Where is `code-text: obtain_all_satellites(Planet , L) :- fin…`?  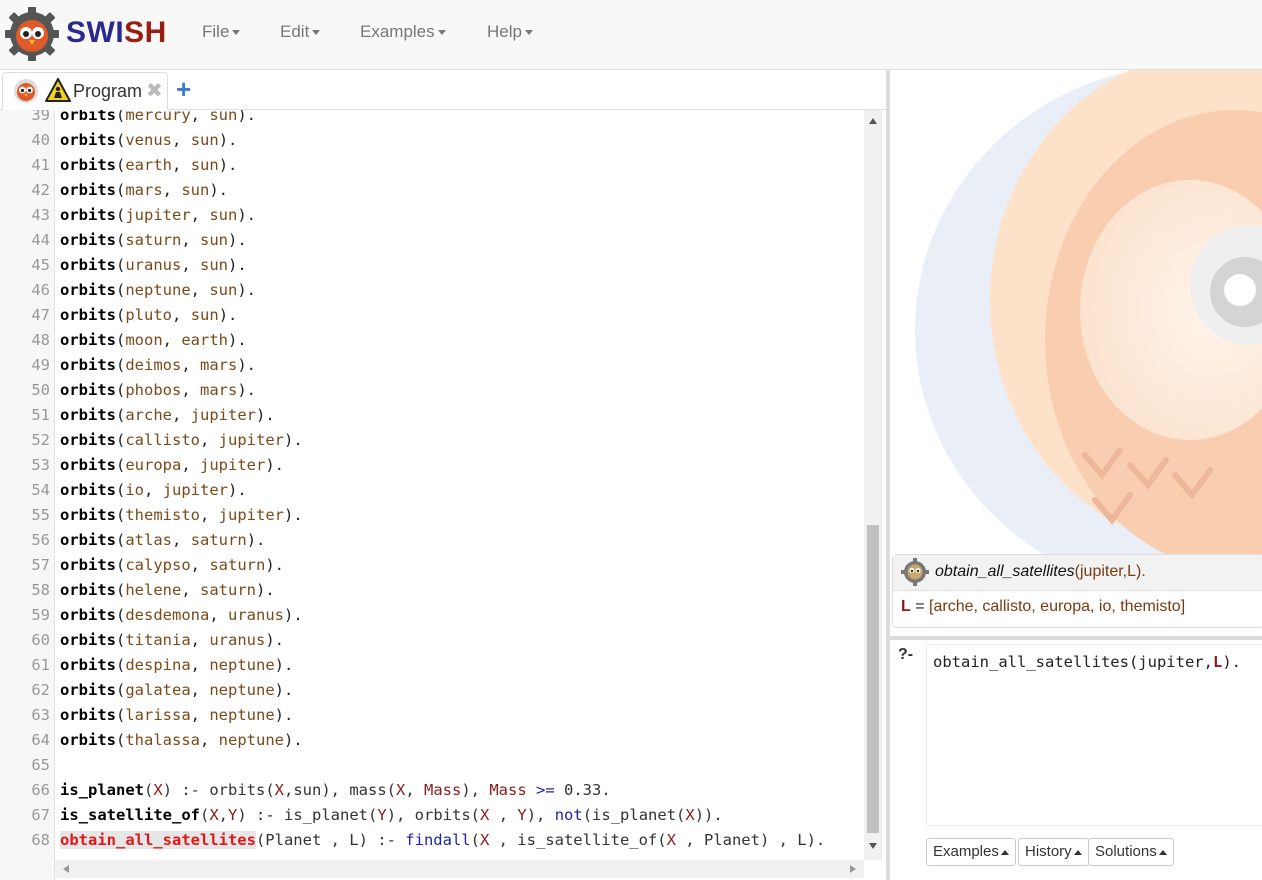 code-text: obtain_all_satellites(Planet , L) :- fin… is located at coordinates (442, 840).